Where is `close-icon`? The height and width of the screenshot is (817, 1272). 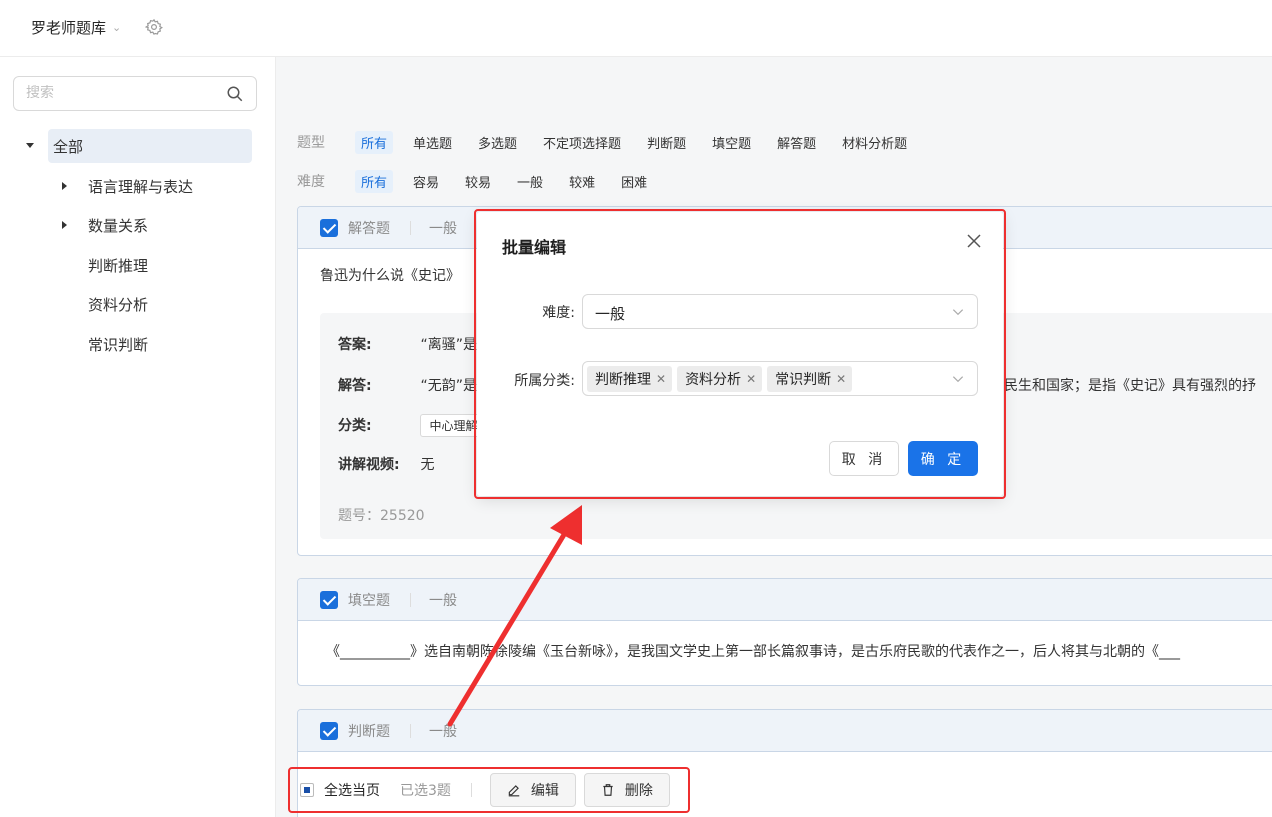
close-icon is located at coordinates (974, 241).